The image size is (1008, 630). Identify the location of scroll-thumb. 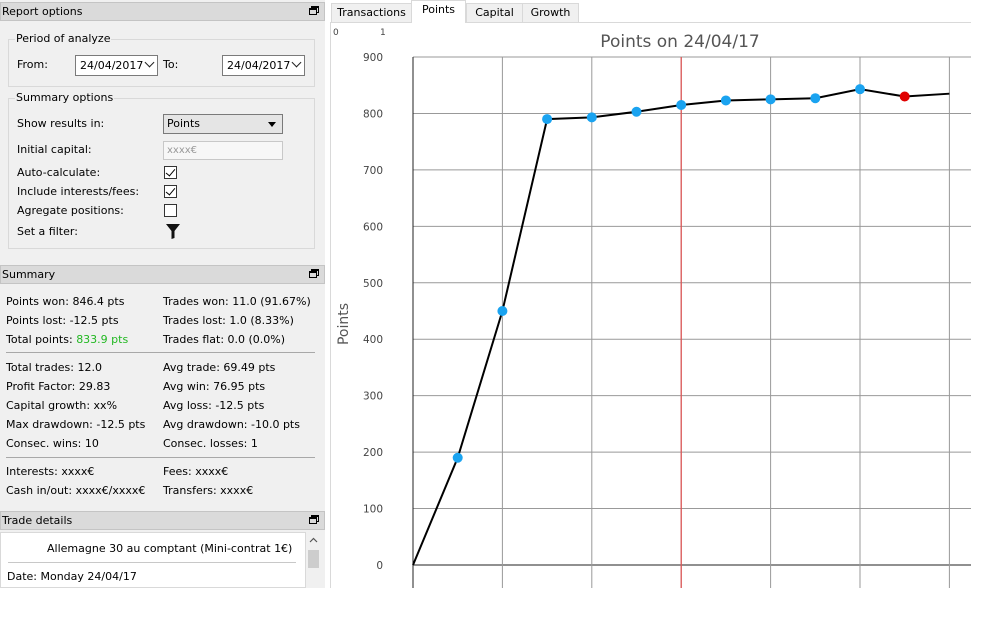
(313, 559).